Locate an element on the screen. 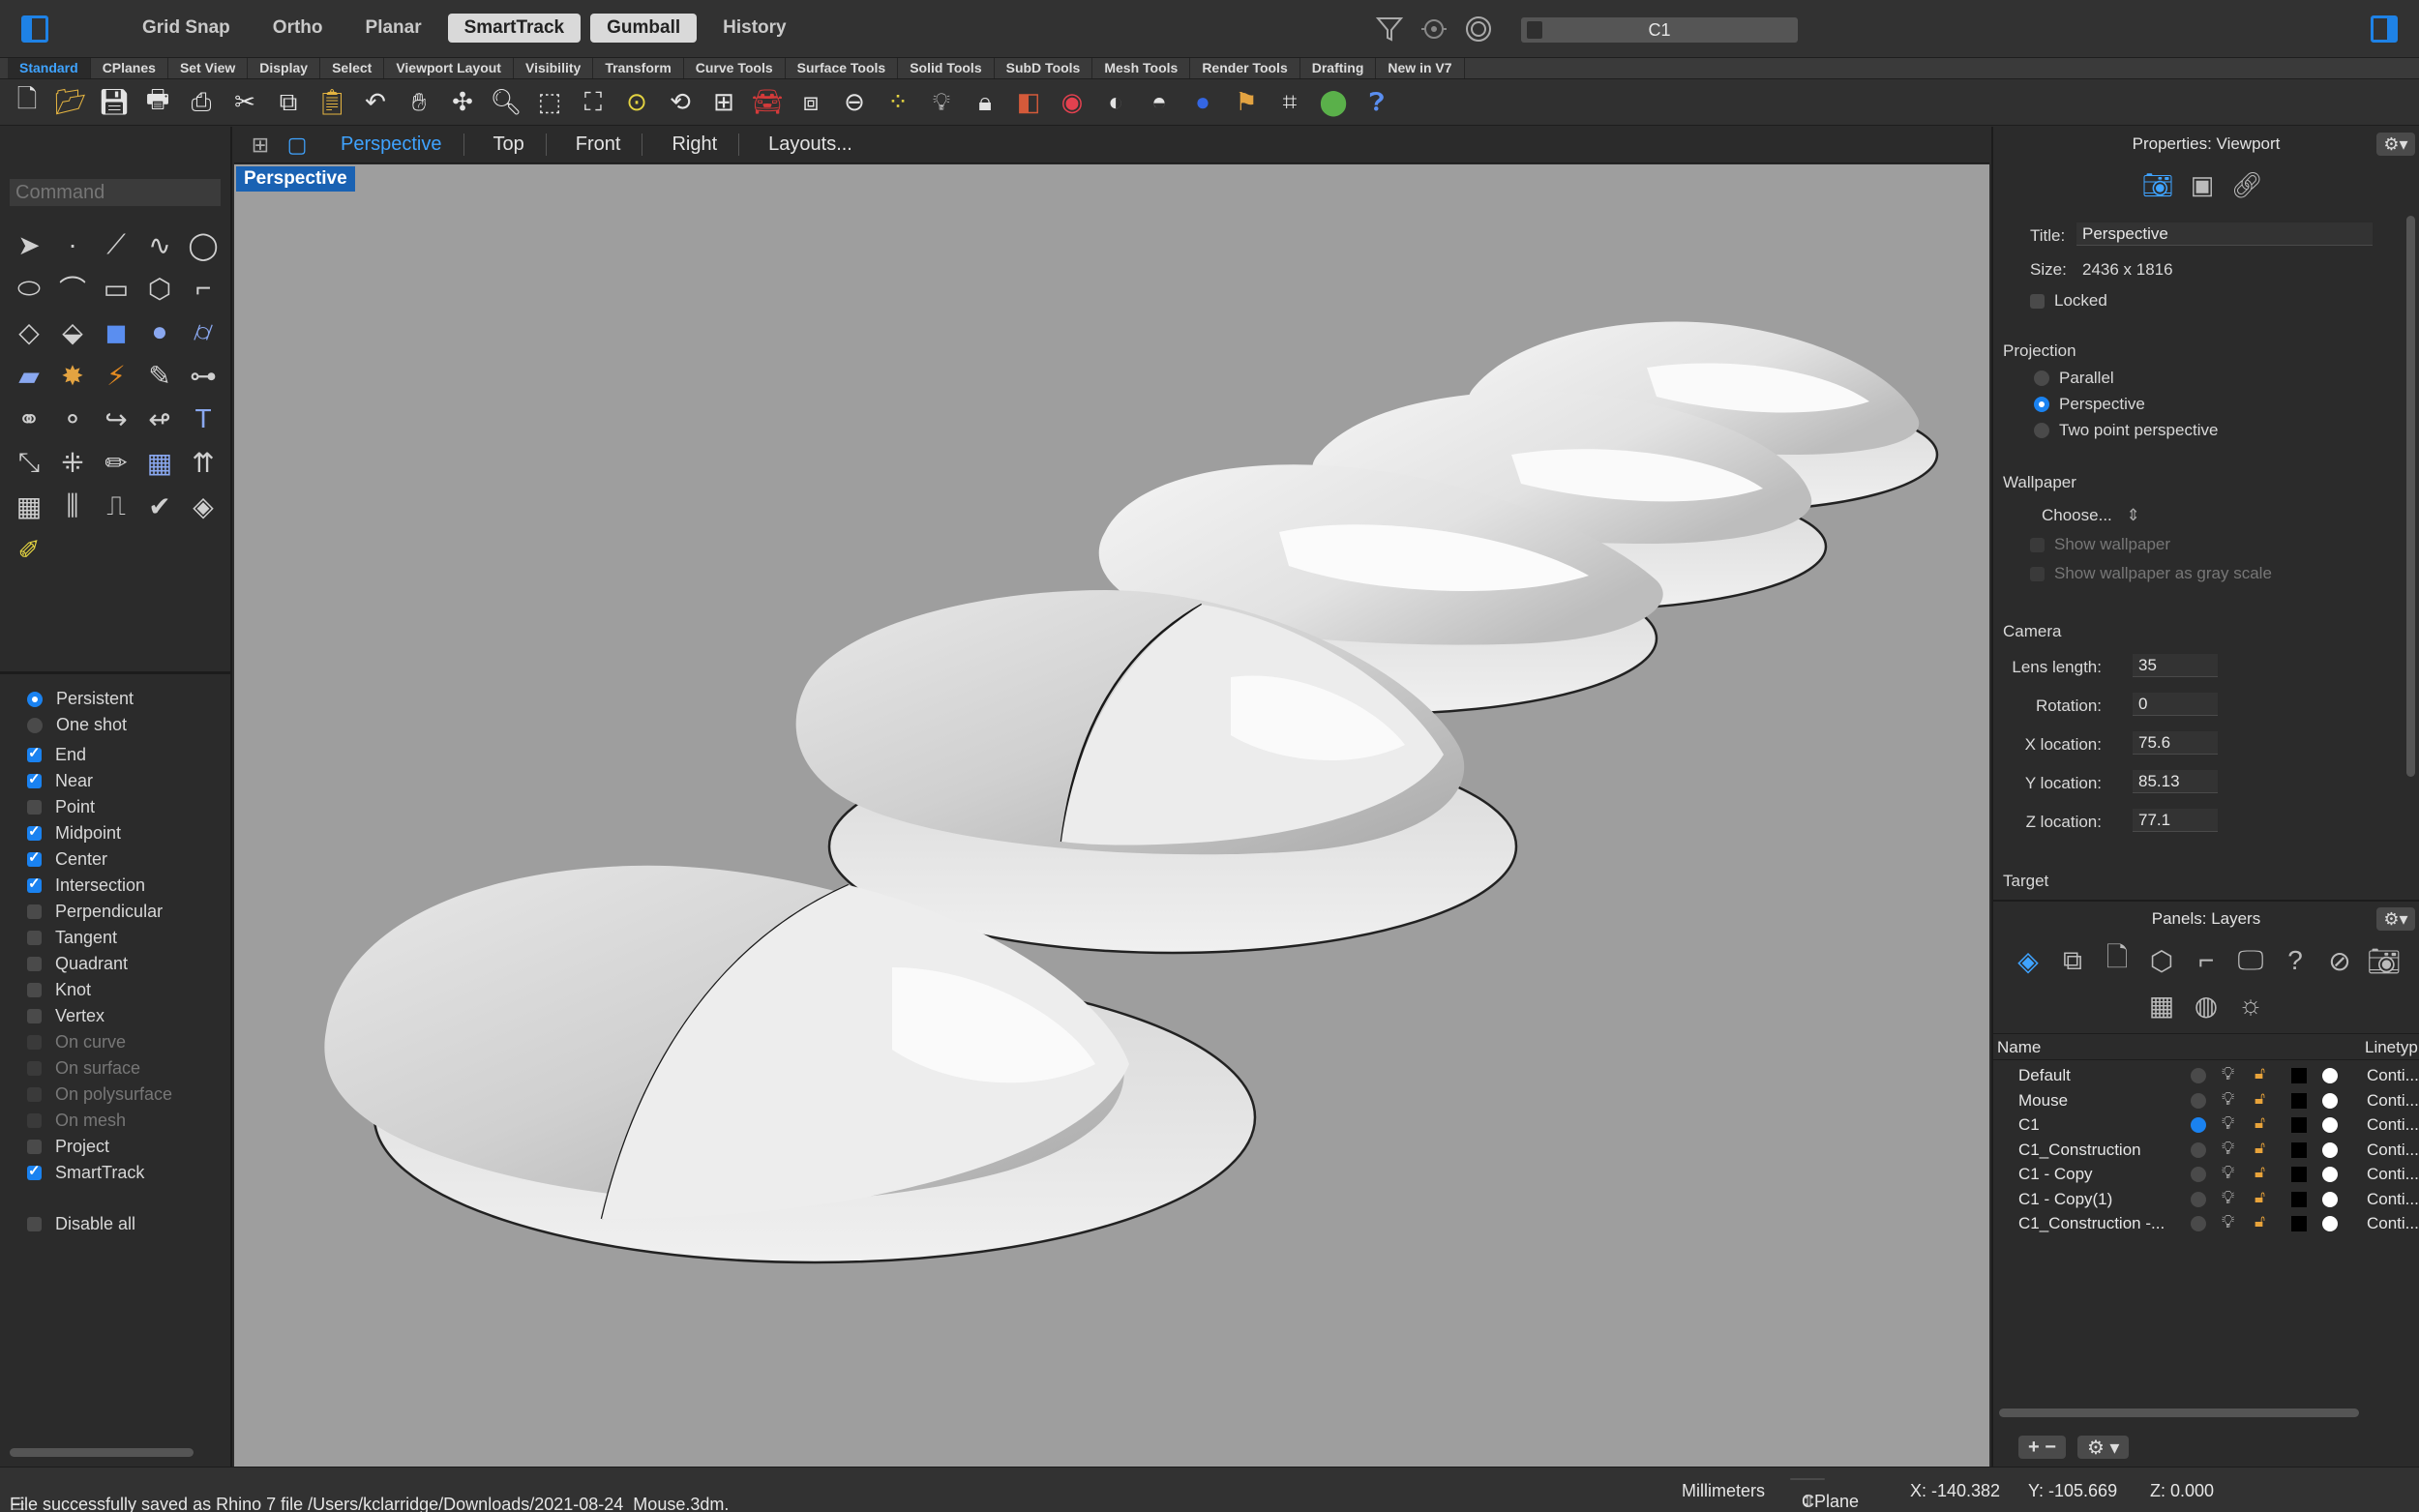  osnap-quadrant: Quadrant is located at coordinates (100, 964).